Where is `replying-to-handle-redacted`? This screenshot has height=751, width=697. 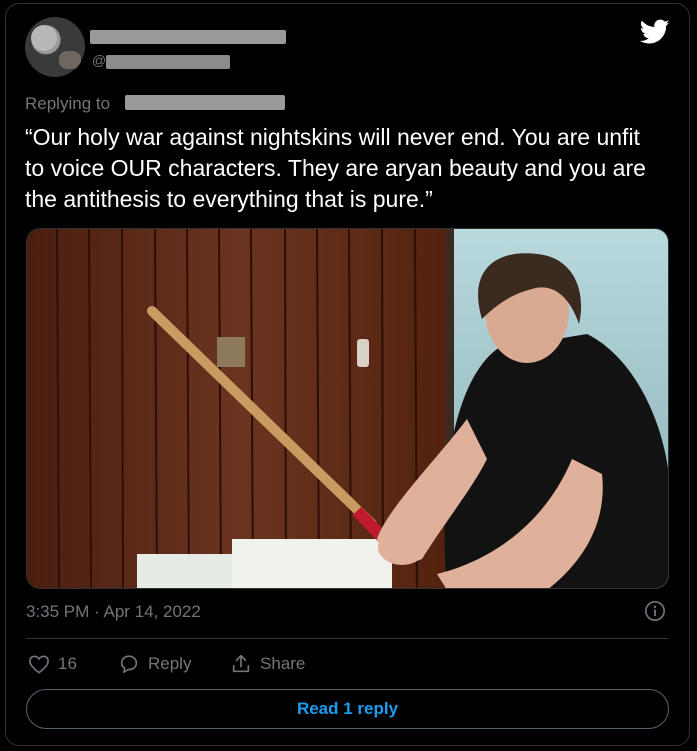 replying-to-handle-redacted is located at coordinates (205, 102).